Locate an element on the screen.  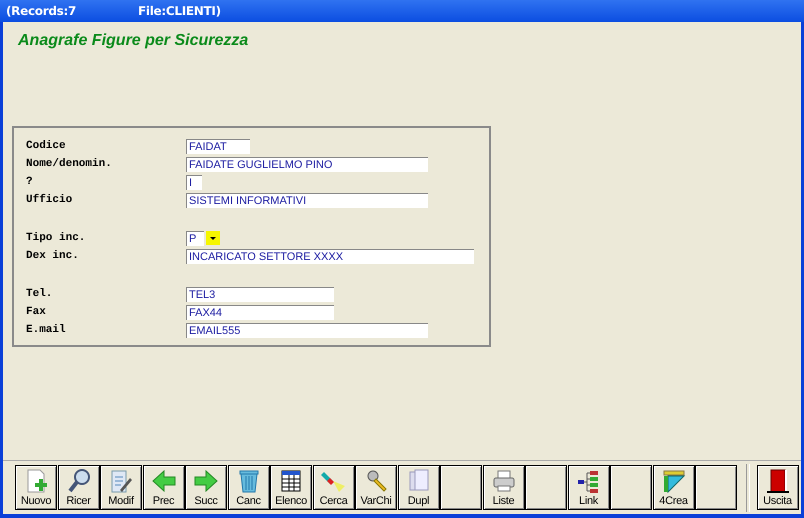
input-field: I is located at coordinates (194, 182).